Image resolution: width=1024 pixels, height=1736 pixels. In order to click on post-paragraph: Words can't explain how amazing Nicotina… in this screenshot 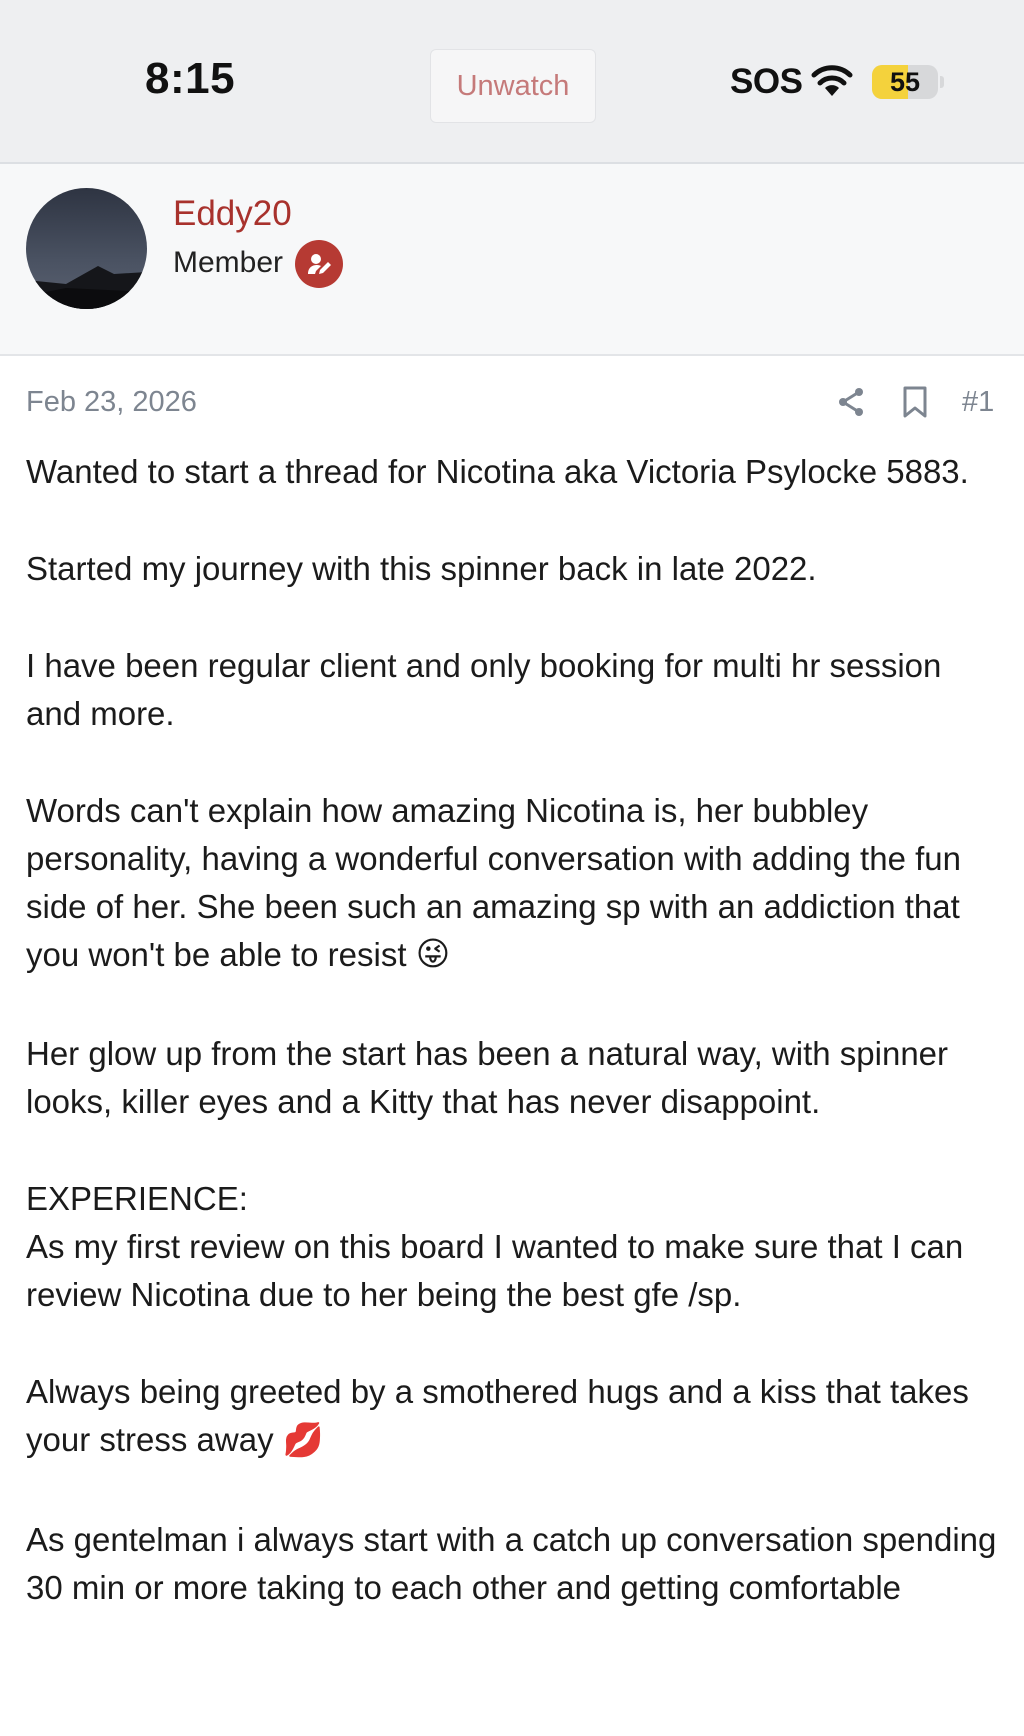, I will do `click(513, 884)`.